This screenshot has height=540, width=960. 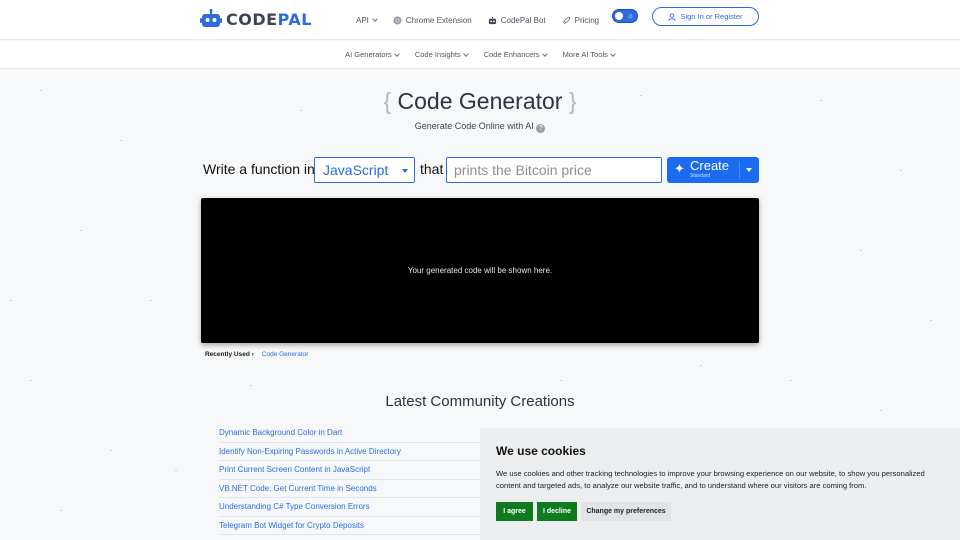 I want to click on nav-api: API, so click(x=367, y=20).